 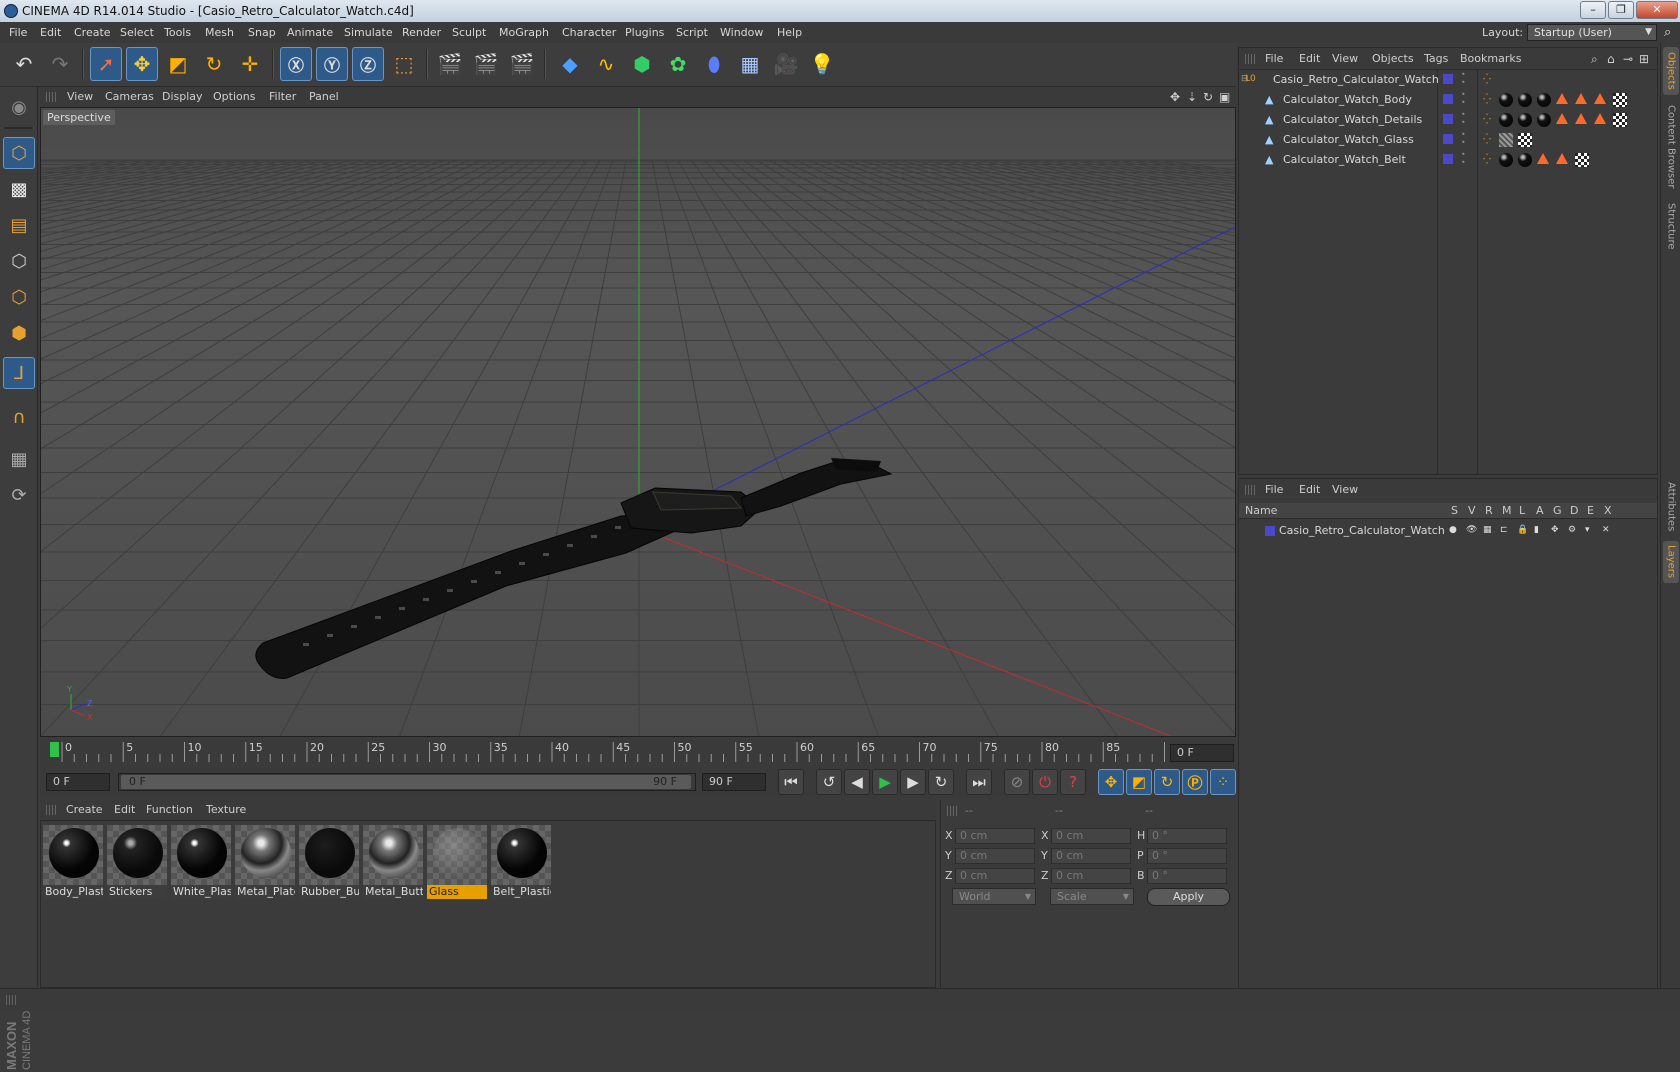 What do you see at coordinates (1448, 139) in the screenshot?
I see `object-row: ▲ Calculator_Watch_Glass • • ⁛` at bounding box center [1448, 139].